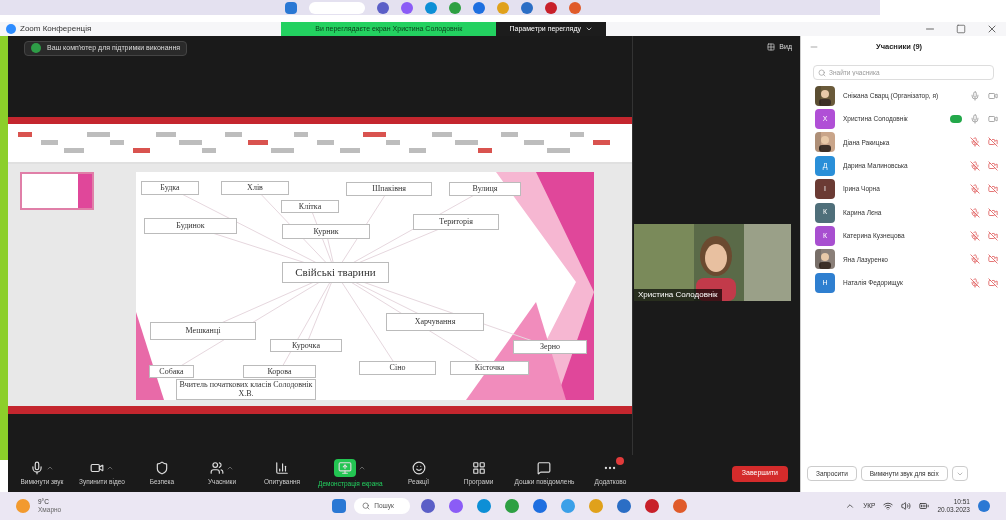 The height and width of the screenshot is (520, 1006). Describe the element at coordinates (335, 272) in the screenshot. I see `diagram-node: Свійські тварини` at that location.